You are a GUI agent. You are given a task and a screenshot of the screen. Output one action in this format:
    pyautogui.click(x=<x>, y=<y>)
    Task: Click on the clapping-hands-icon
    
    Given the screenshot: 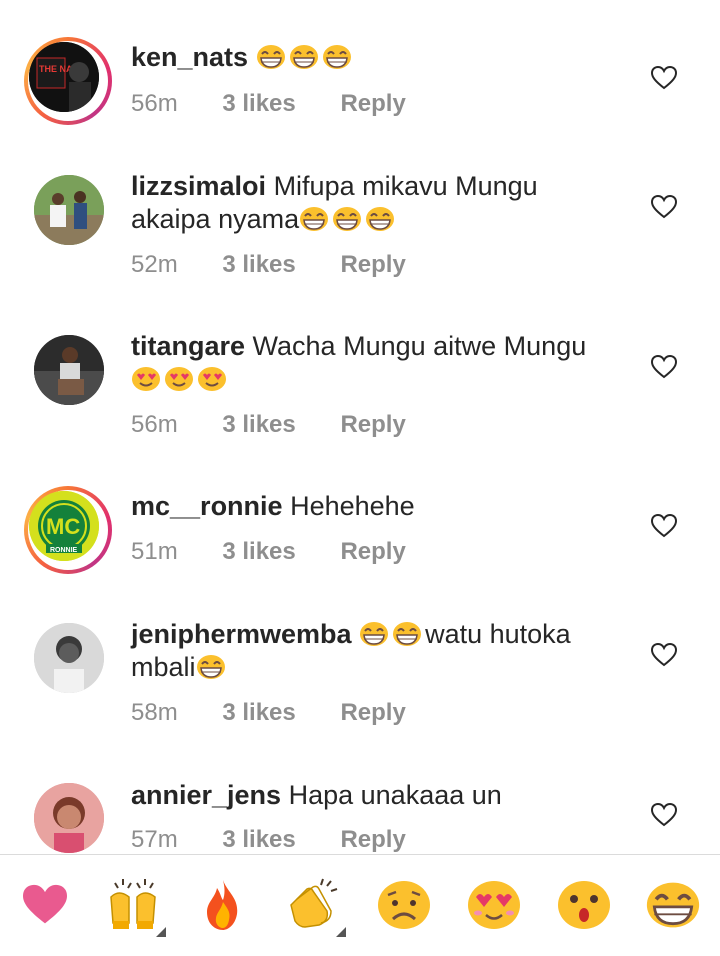 What is the action you would take?
    pyautogui.click(x=314, y=903)
    